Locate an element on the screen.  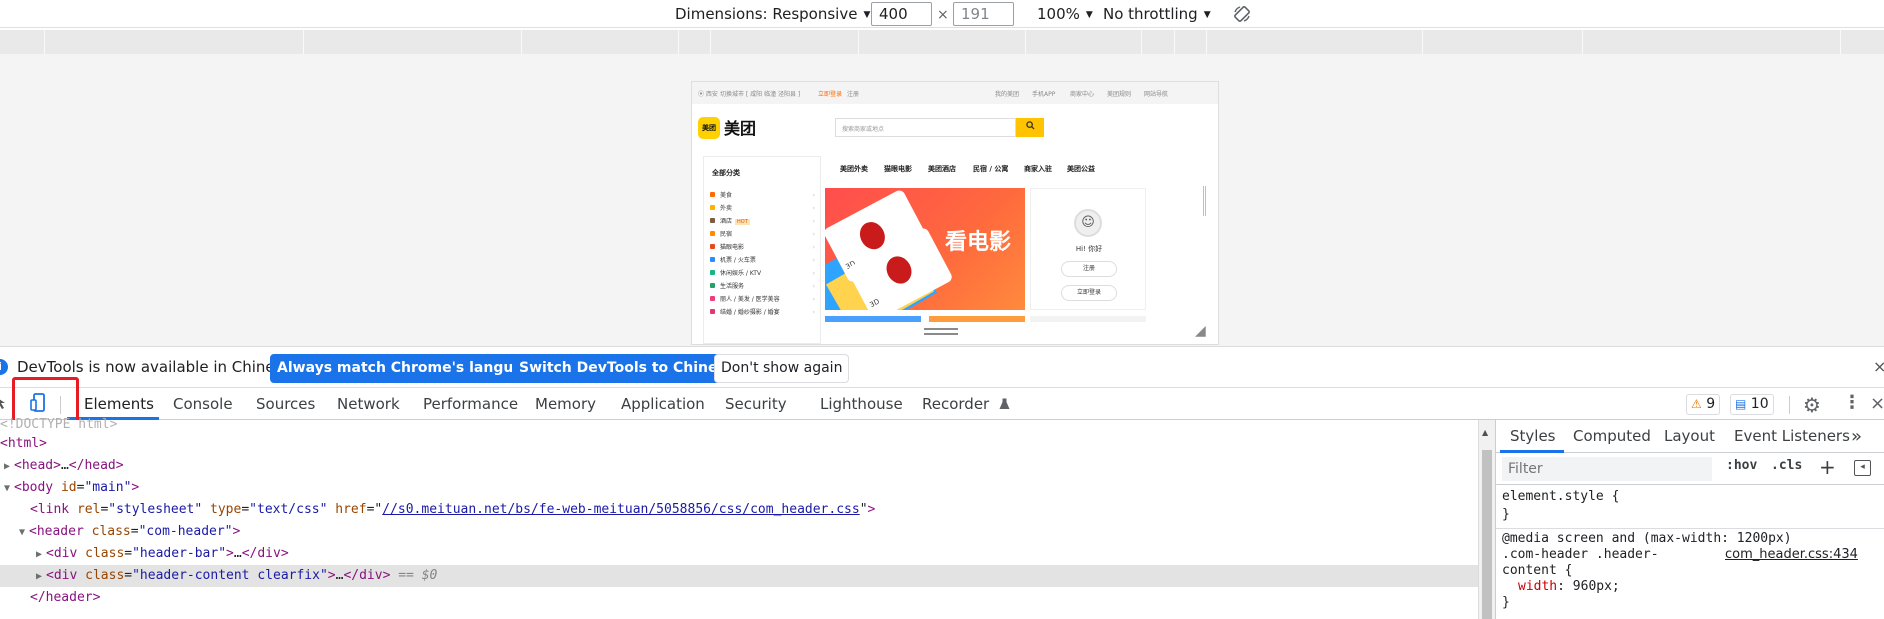
dom-line-body: ▼ <body id="main"> is located at coordinates (743, 488).